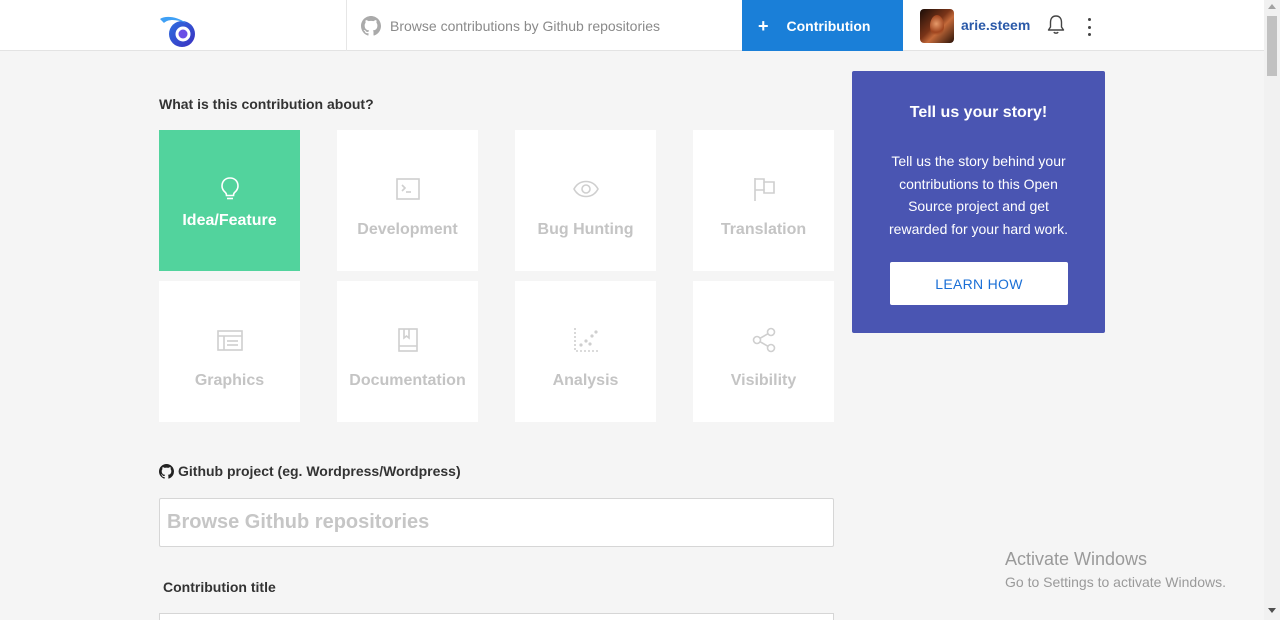 This screenshot has height=620, width=1280. What do you see at coordinates (1272, 310) in the screenshot?
I see `page-scrollbar` at bounding box center [1272, 310].